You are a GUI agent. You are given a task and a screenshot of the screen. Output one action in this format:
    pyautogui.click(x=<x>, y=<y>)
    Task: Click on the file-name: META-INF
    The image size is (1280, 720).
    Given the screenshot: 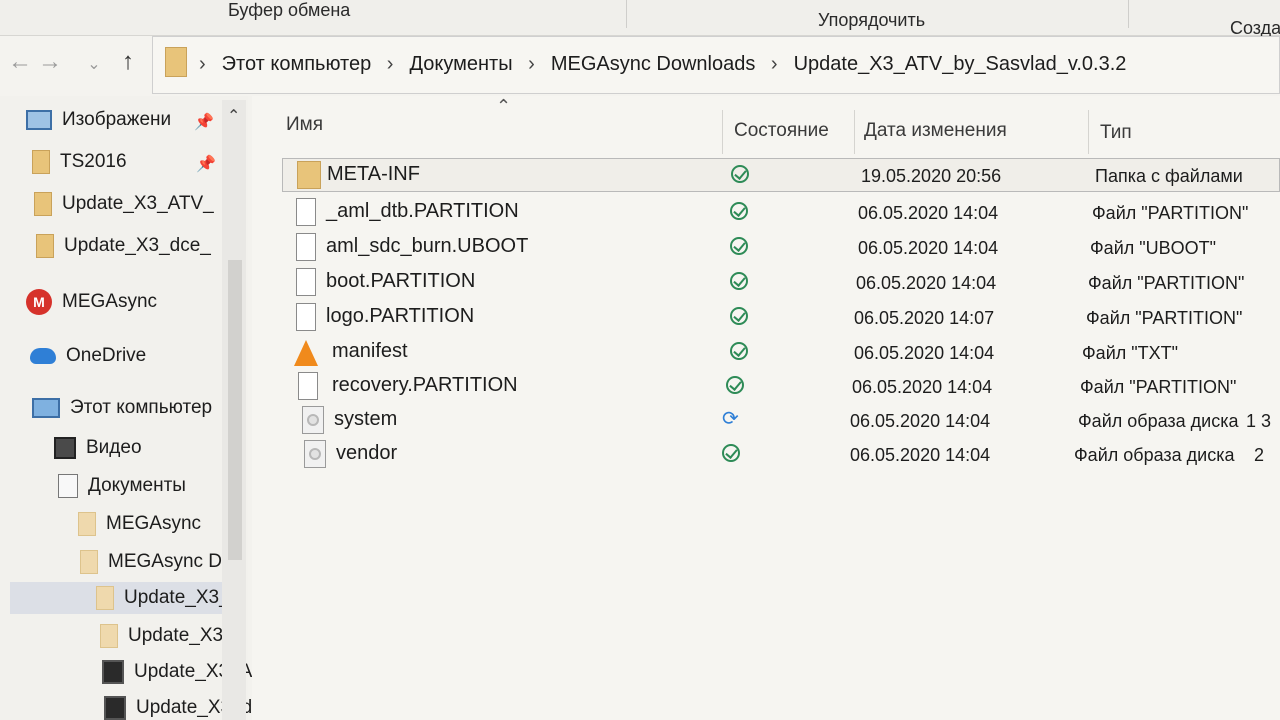 What is the action you would take?
    pyautogui.click(x=373, y=174)
    